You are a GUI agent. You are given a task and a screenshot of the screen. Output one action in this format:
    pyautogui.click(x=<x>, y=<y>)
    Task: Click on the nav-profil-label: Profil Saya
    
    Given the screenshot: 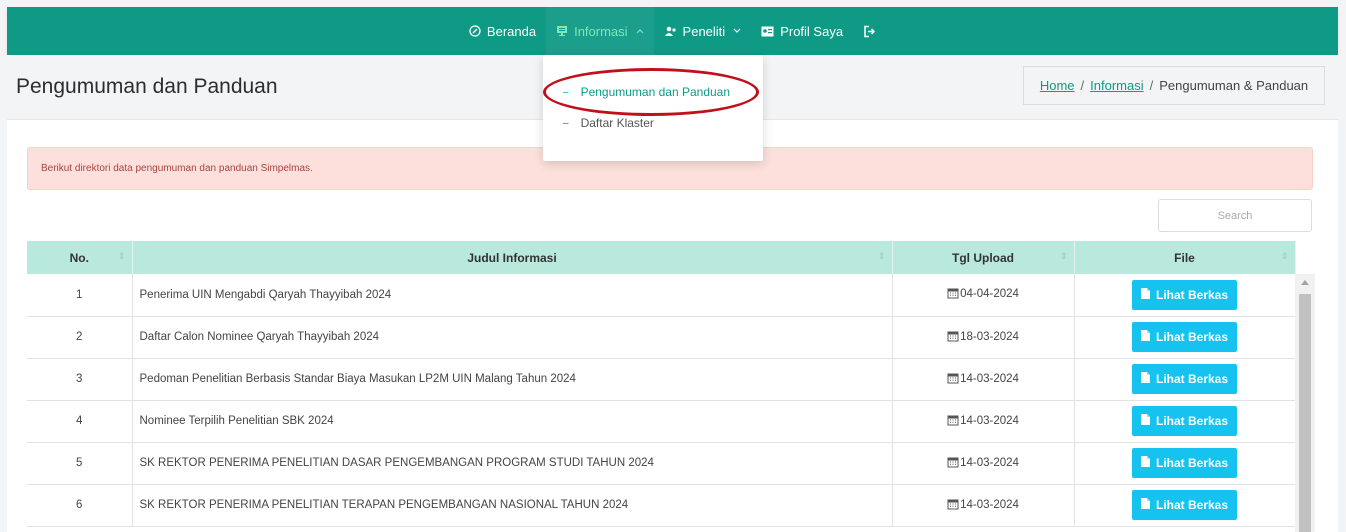 What is the action you would take?
    pyautogui.click(x=812, y=31)
    